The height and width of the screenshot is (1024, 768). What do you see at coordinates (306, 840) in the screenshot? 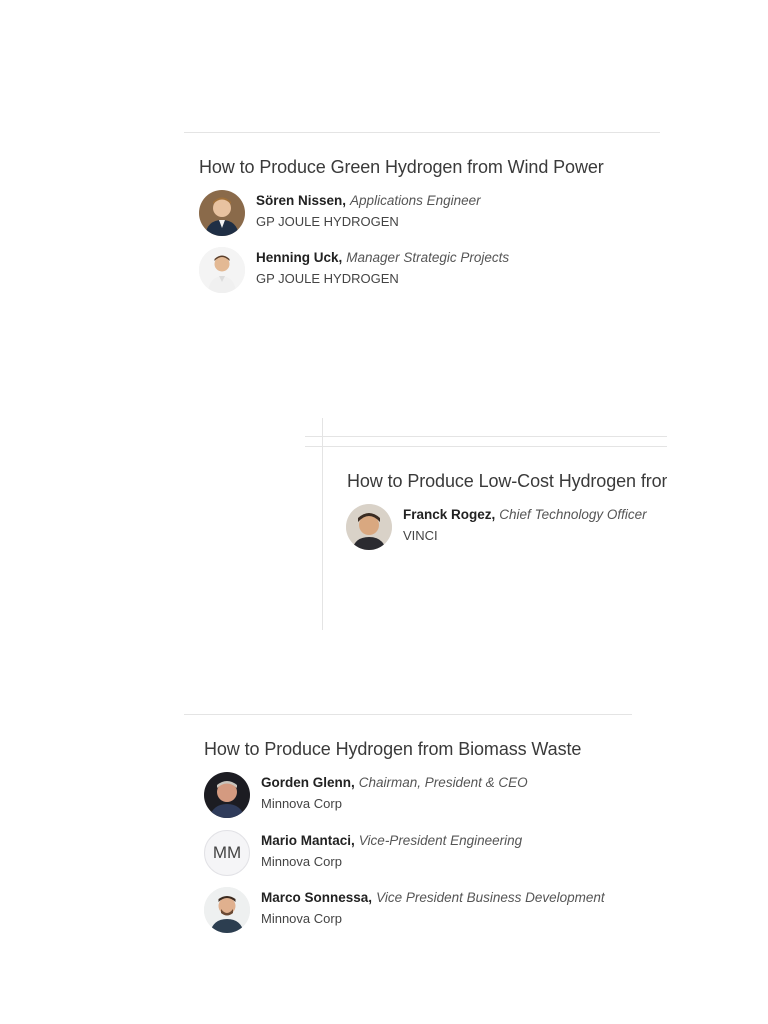
I see `speaker-name: Mario Mantaci` at bounding box center [306, 840].